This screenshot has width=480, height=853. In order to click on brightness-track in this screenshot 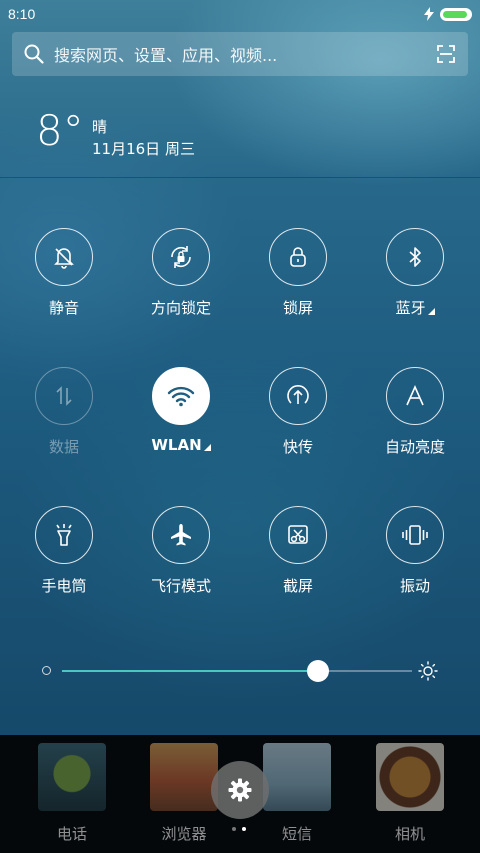, I will do `click(237, 671)`.